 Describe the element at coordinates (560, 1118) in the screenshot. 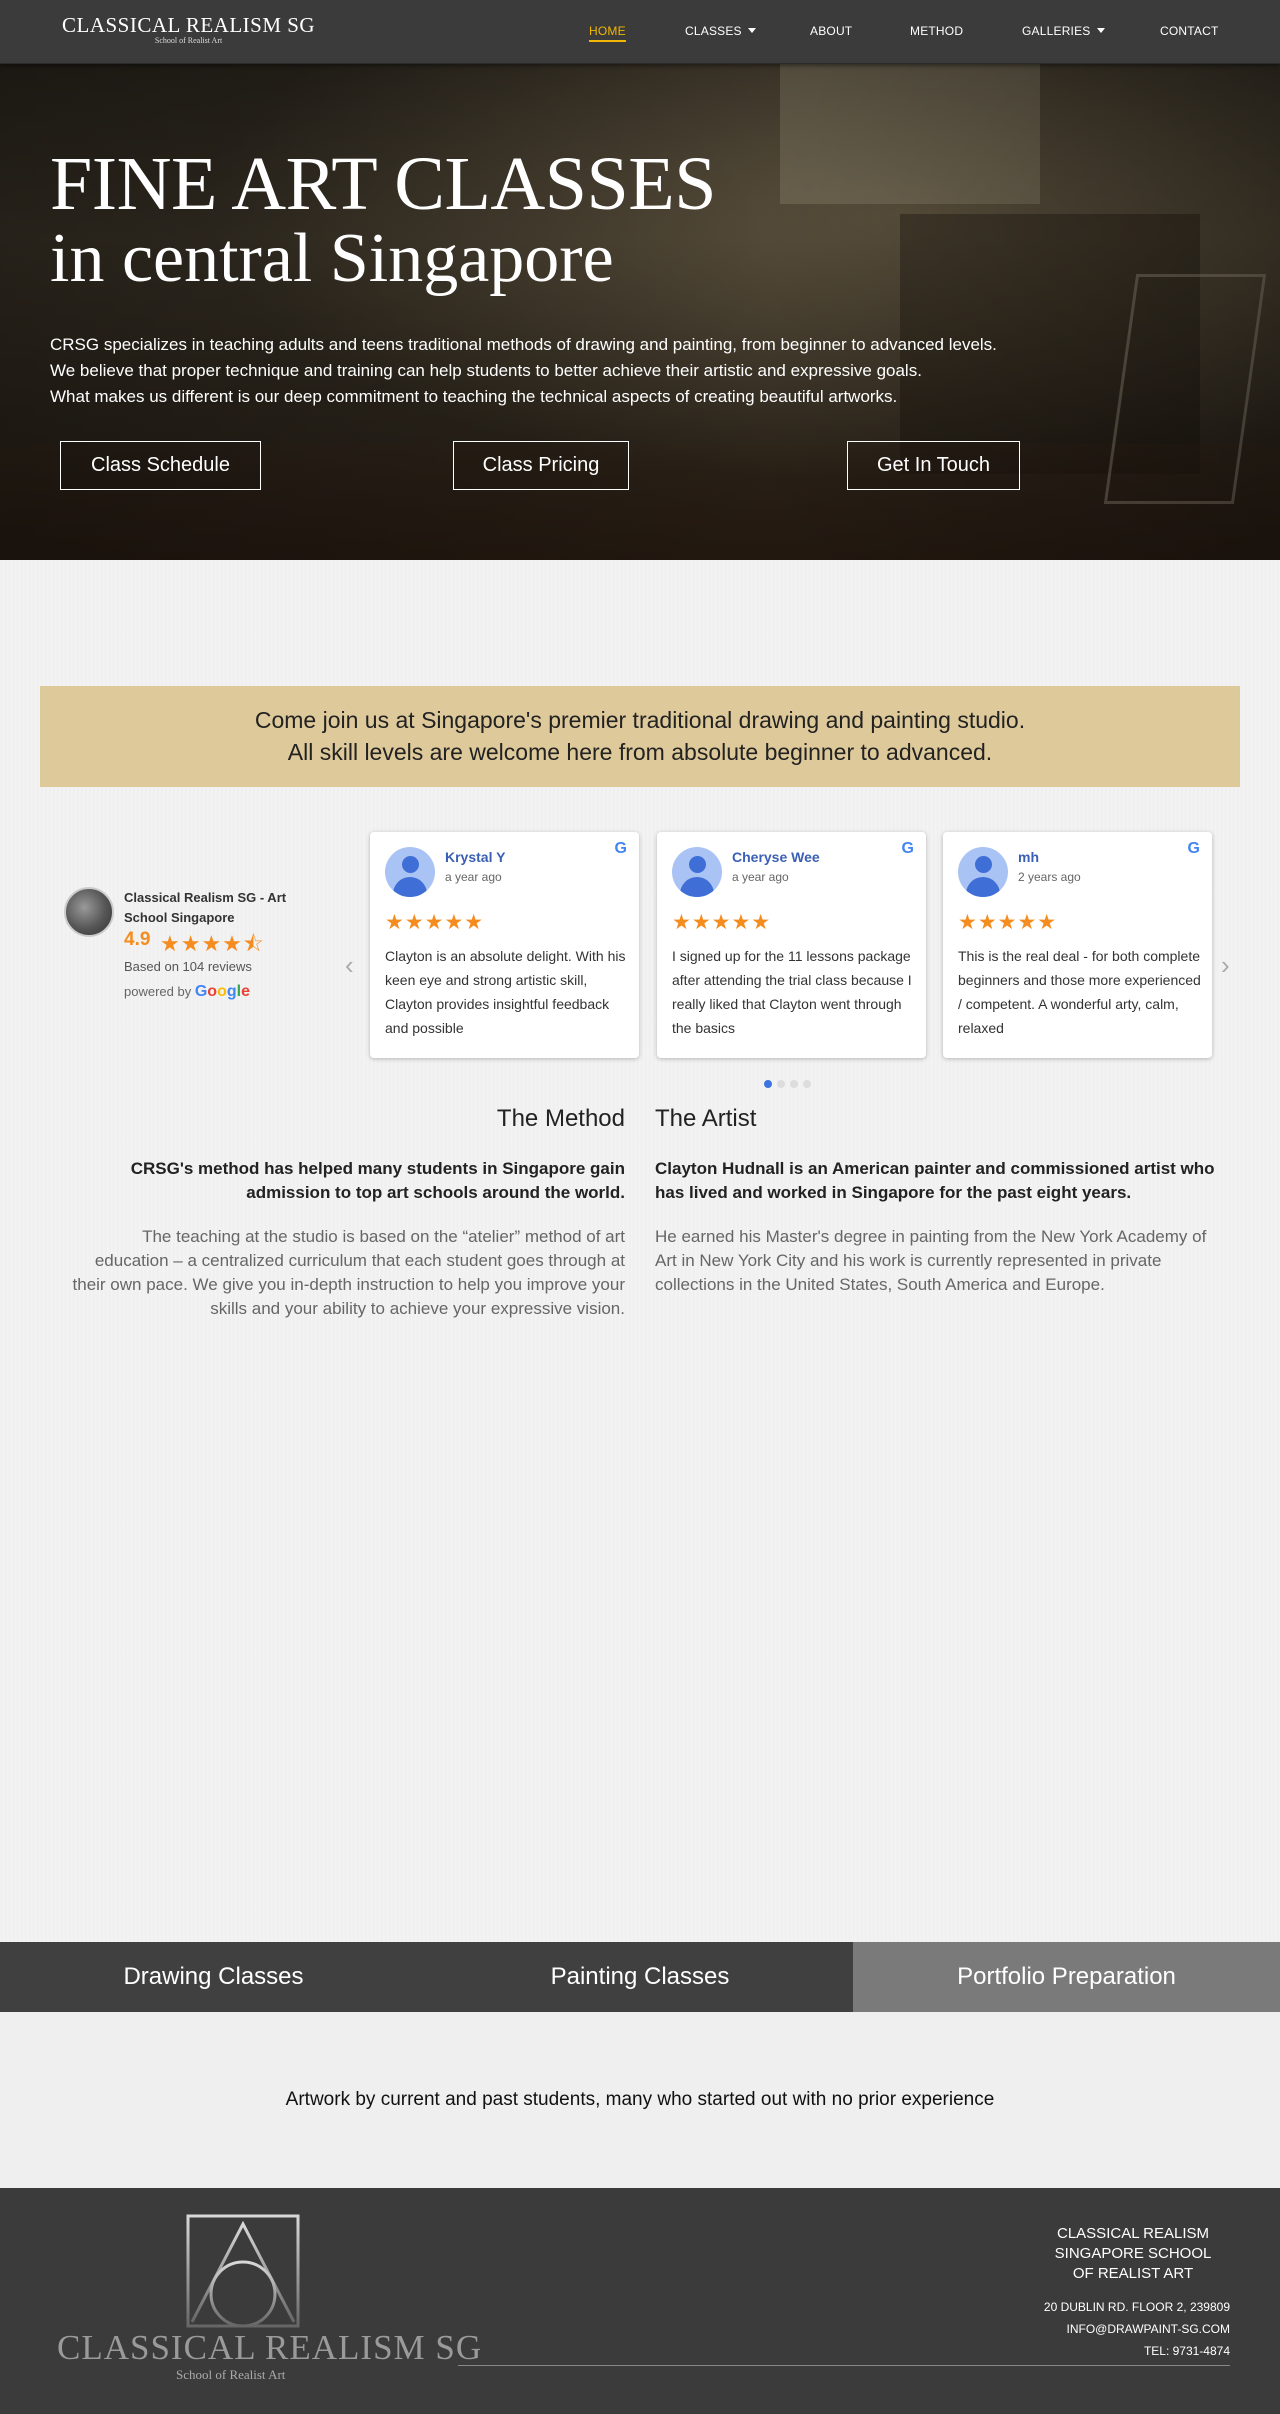

I see `method-title: The Method` at that location.